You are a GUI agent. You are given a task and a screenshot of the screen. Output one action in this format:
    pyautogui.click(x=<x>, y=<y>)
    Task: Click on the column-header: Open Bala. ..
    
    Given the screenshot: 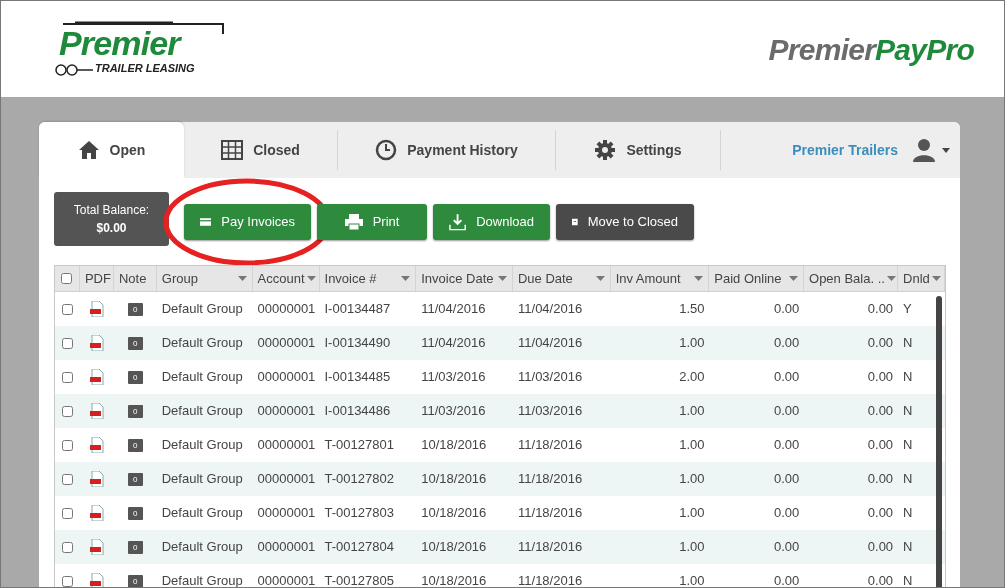 What is the action you would take?
    pyautogui.click(x=851, y=278)
    